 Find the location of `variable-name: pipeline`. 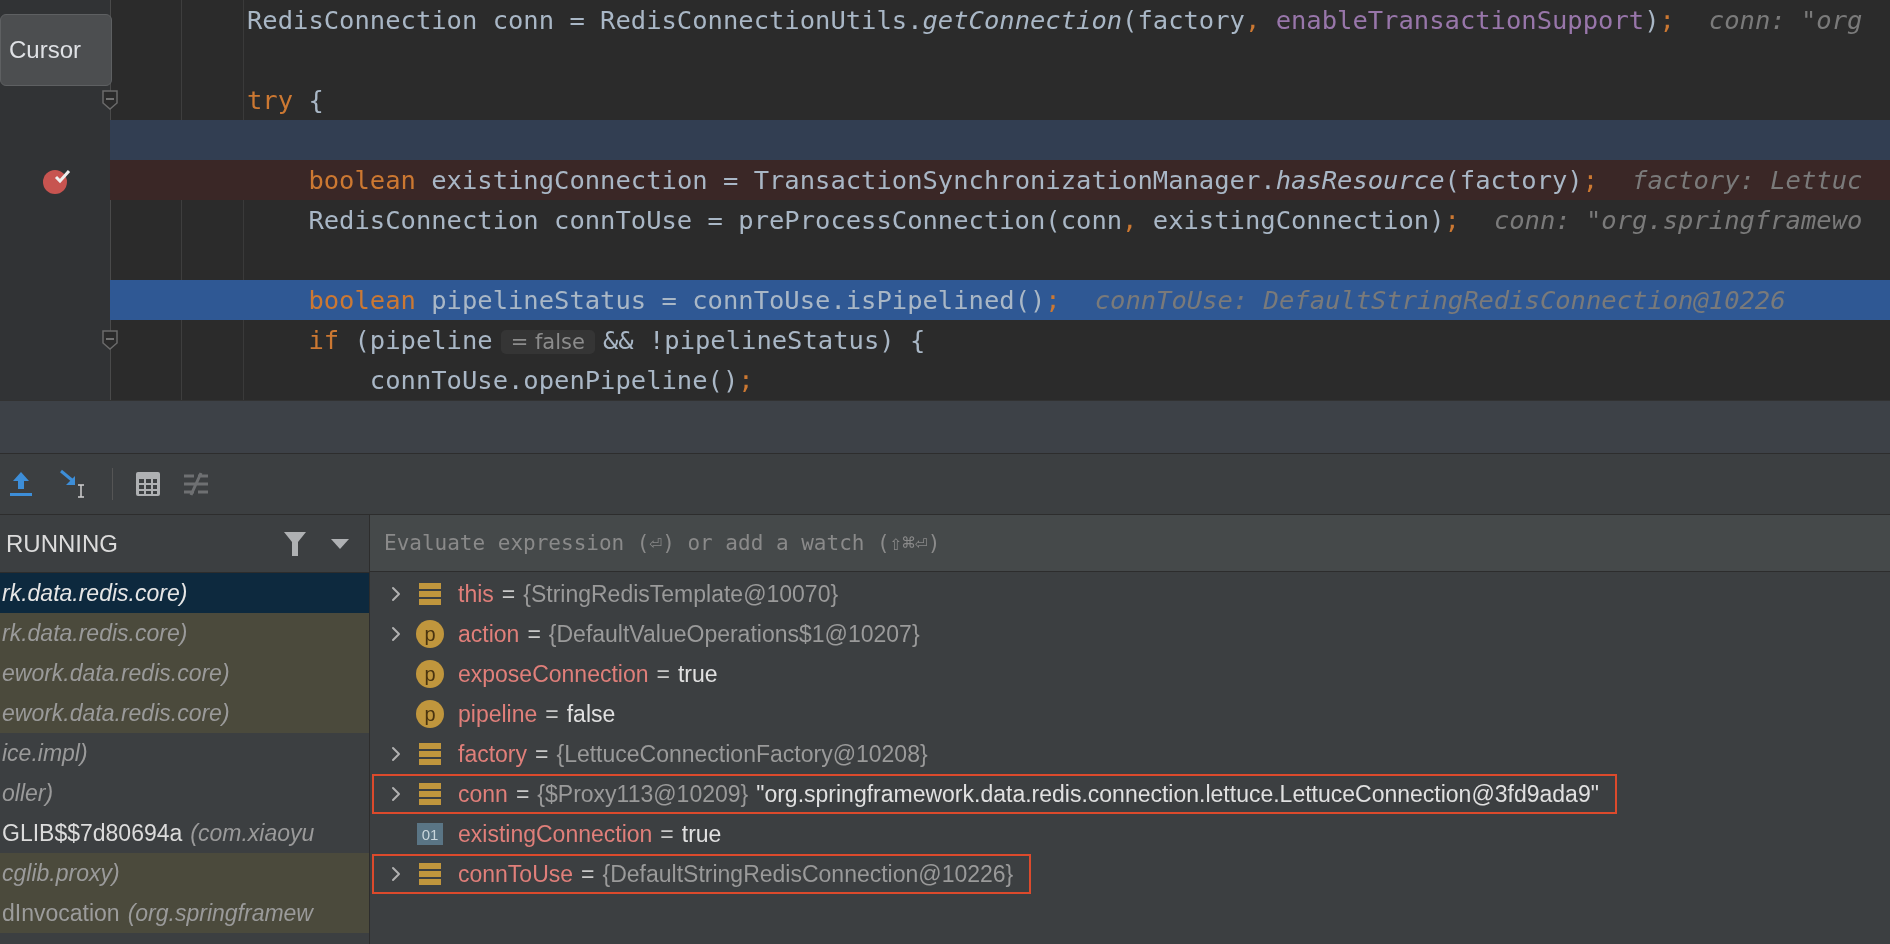

variable-name: pipeline is located at coordinates (498, 714).